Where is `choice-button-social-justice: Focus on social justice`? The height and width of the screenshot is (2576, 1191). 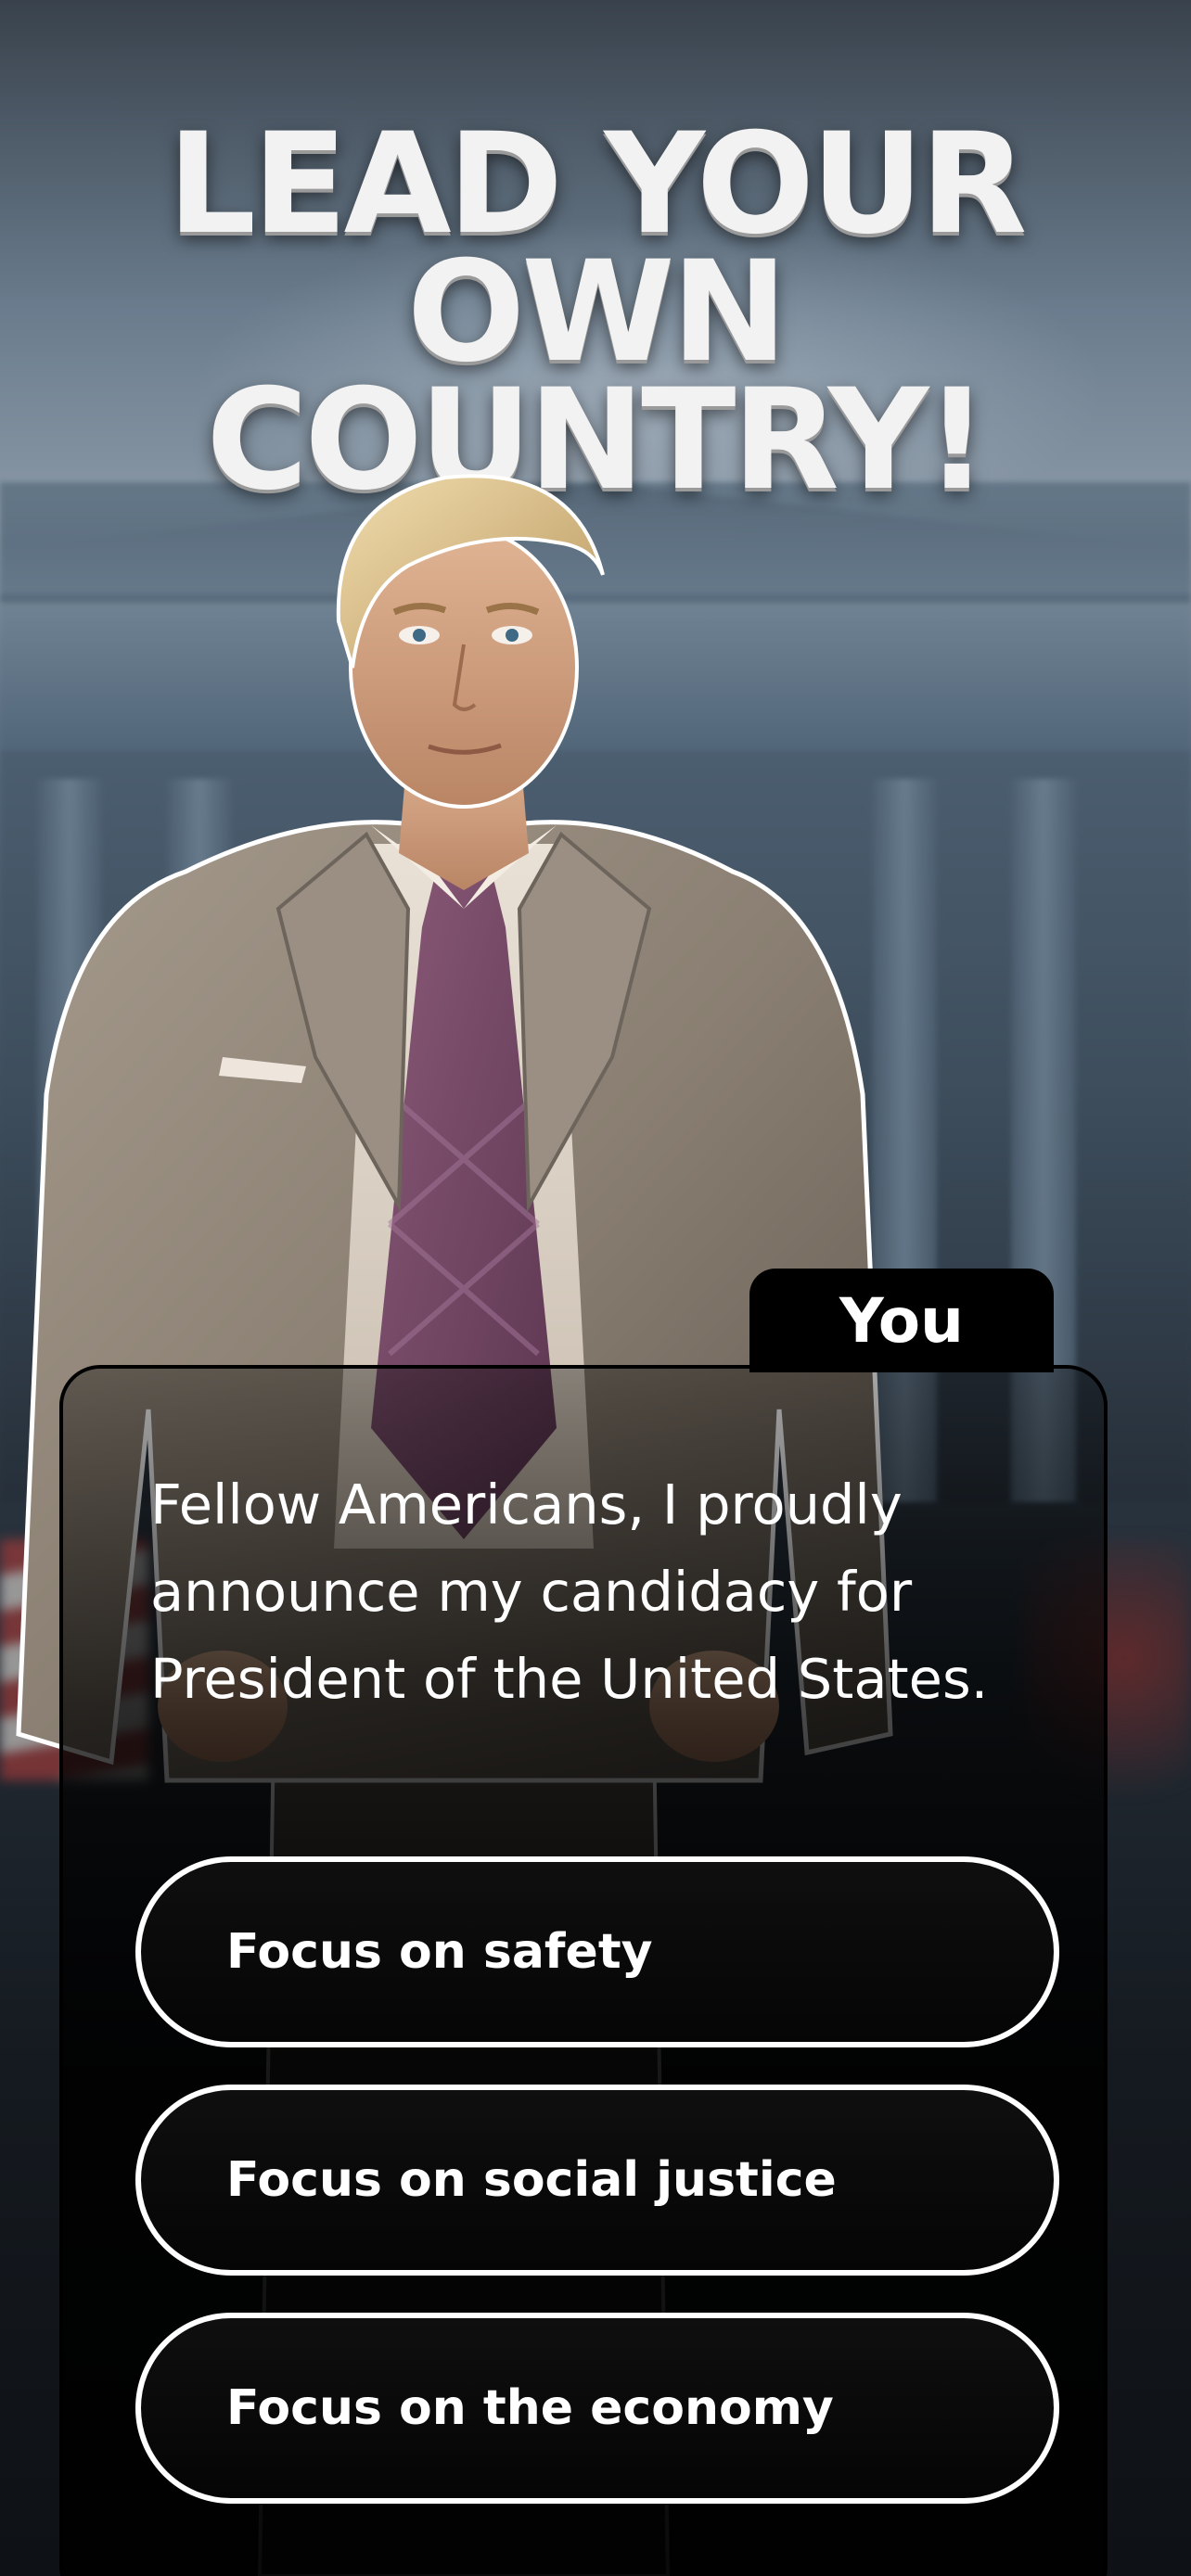
choice-button-social-justice: Focus on social justice is located at coordinates (597, 2180).